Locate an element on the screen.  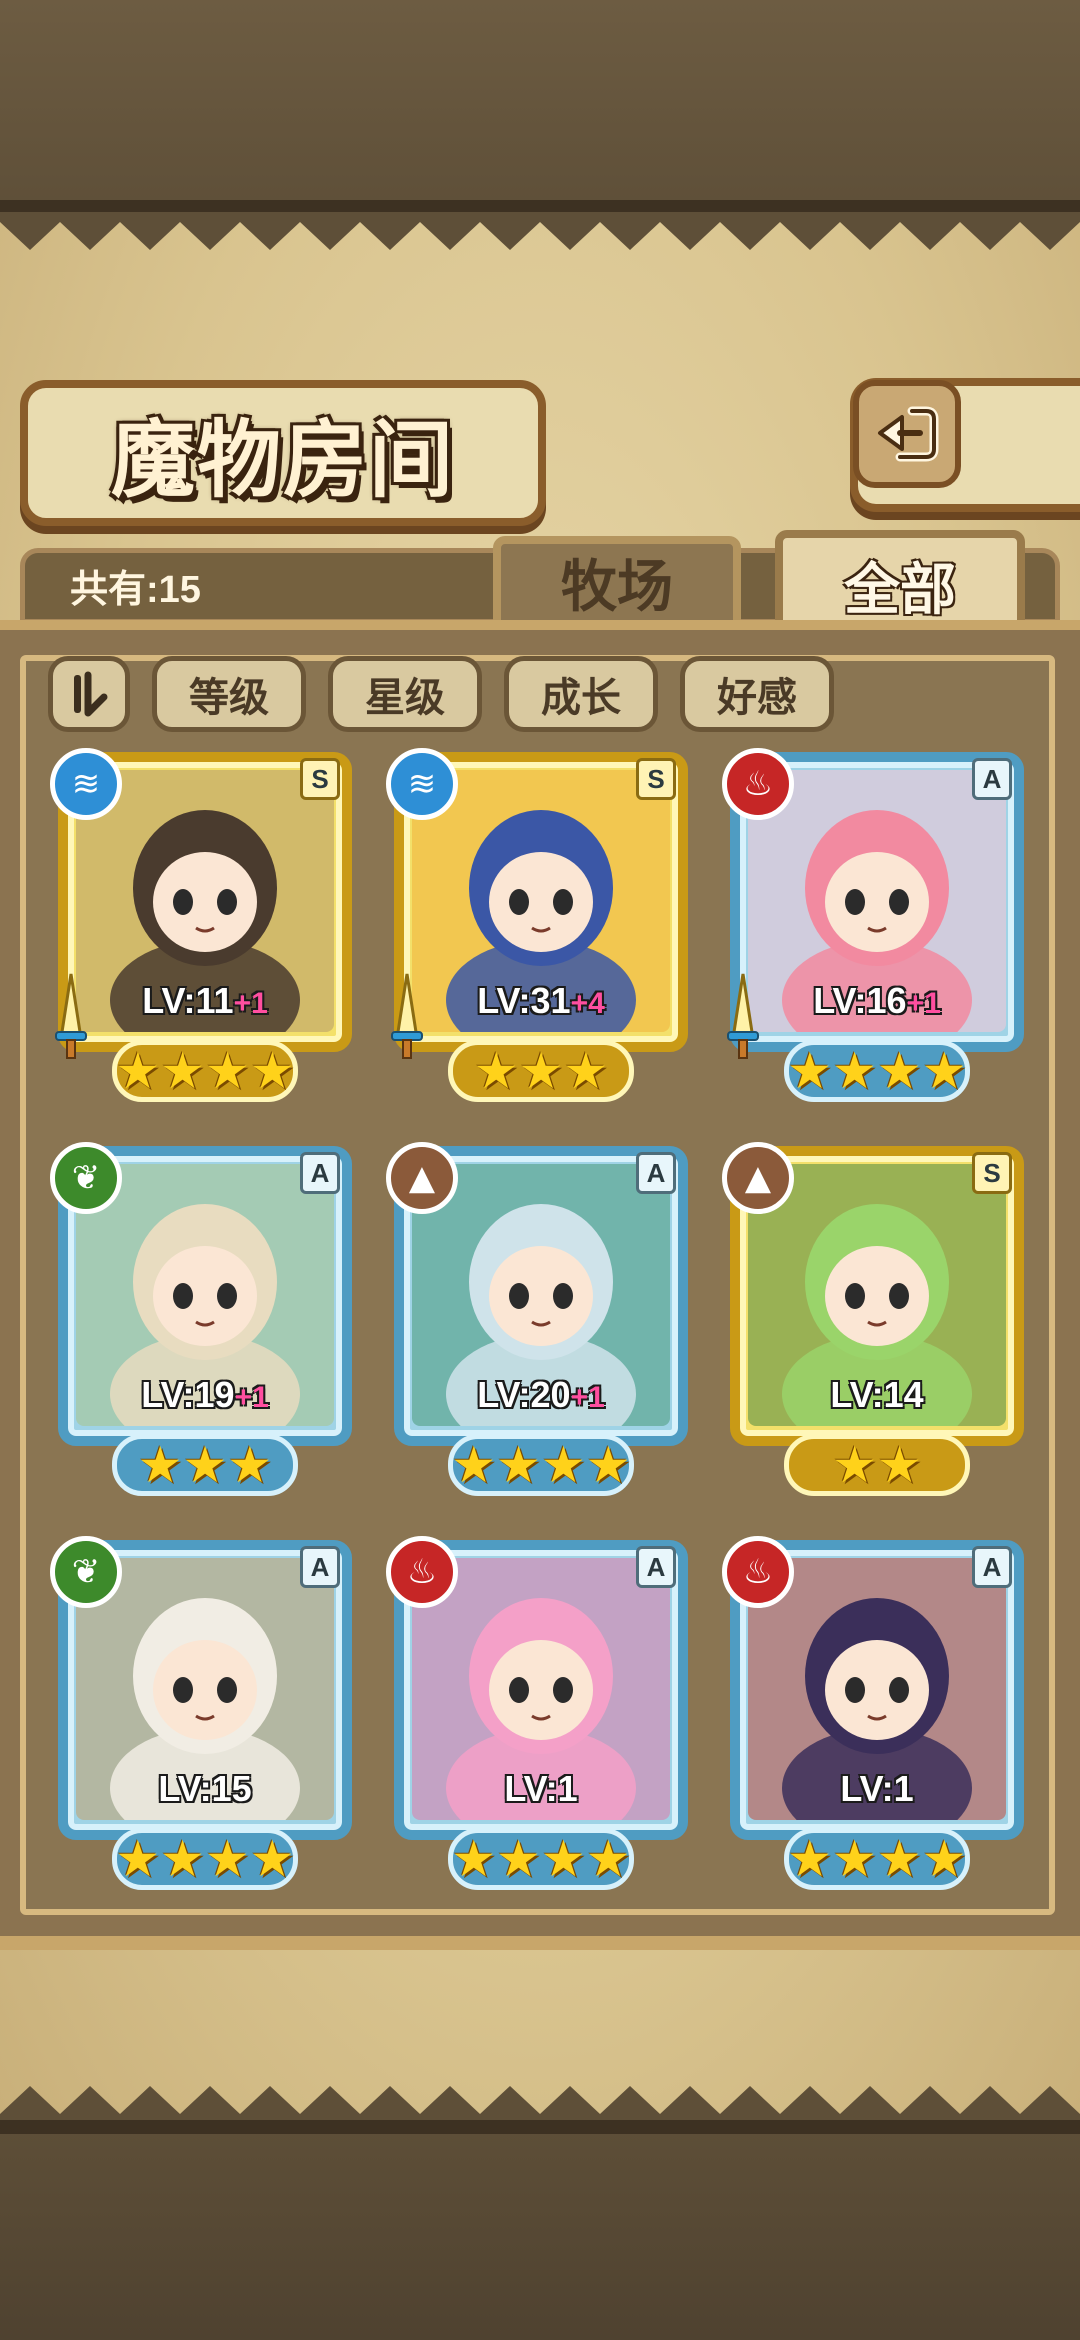
level-value: LV:15 is located at coordinates (205, 1788).